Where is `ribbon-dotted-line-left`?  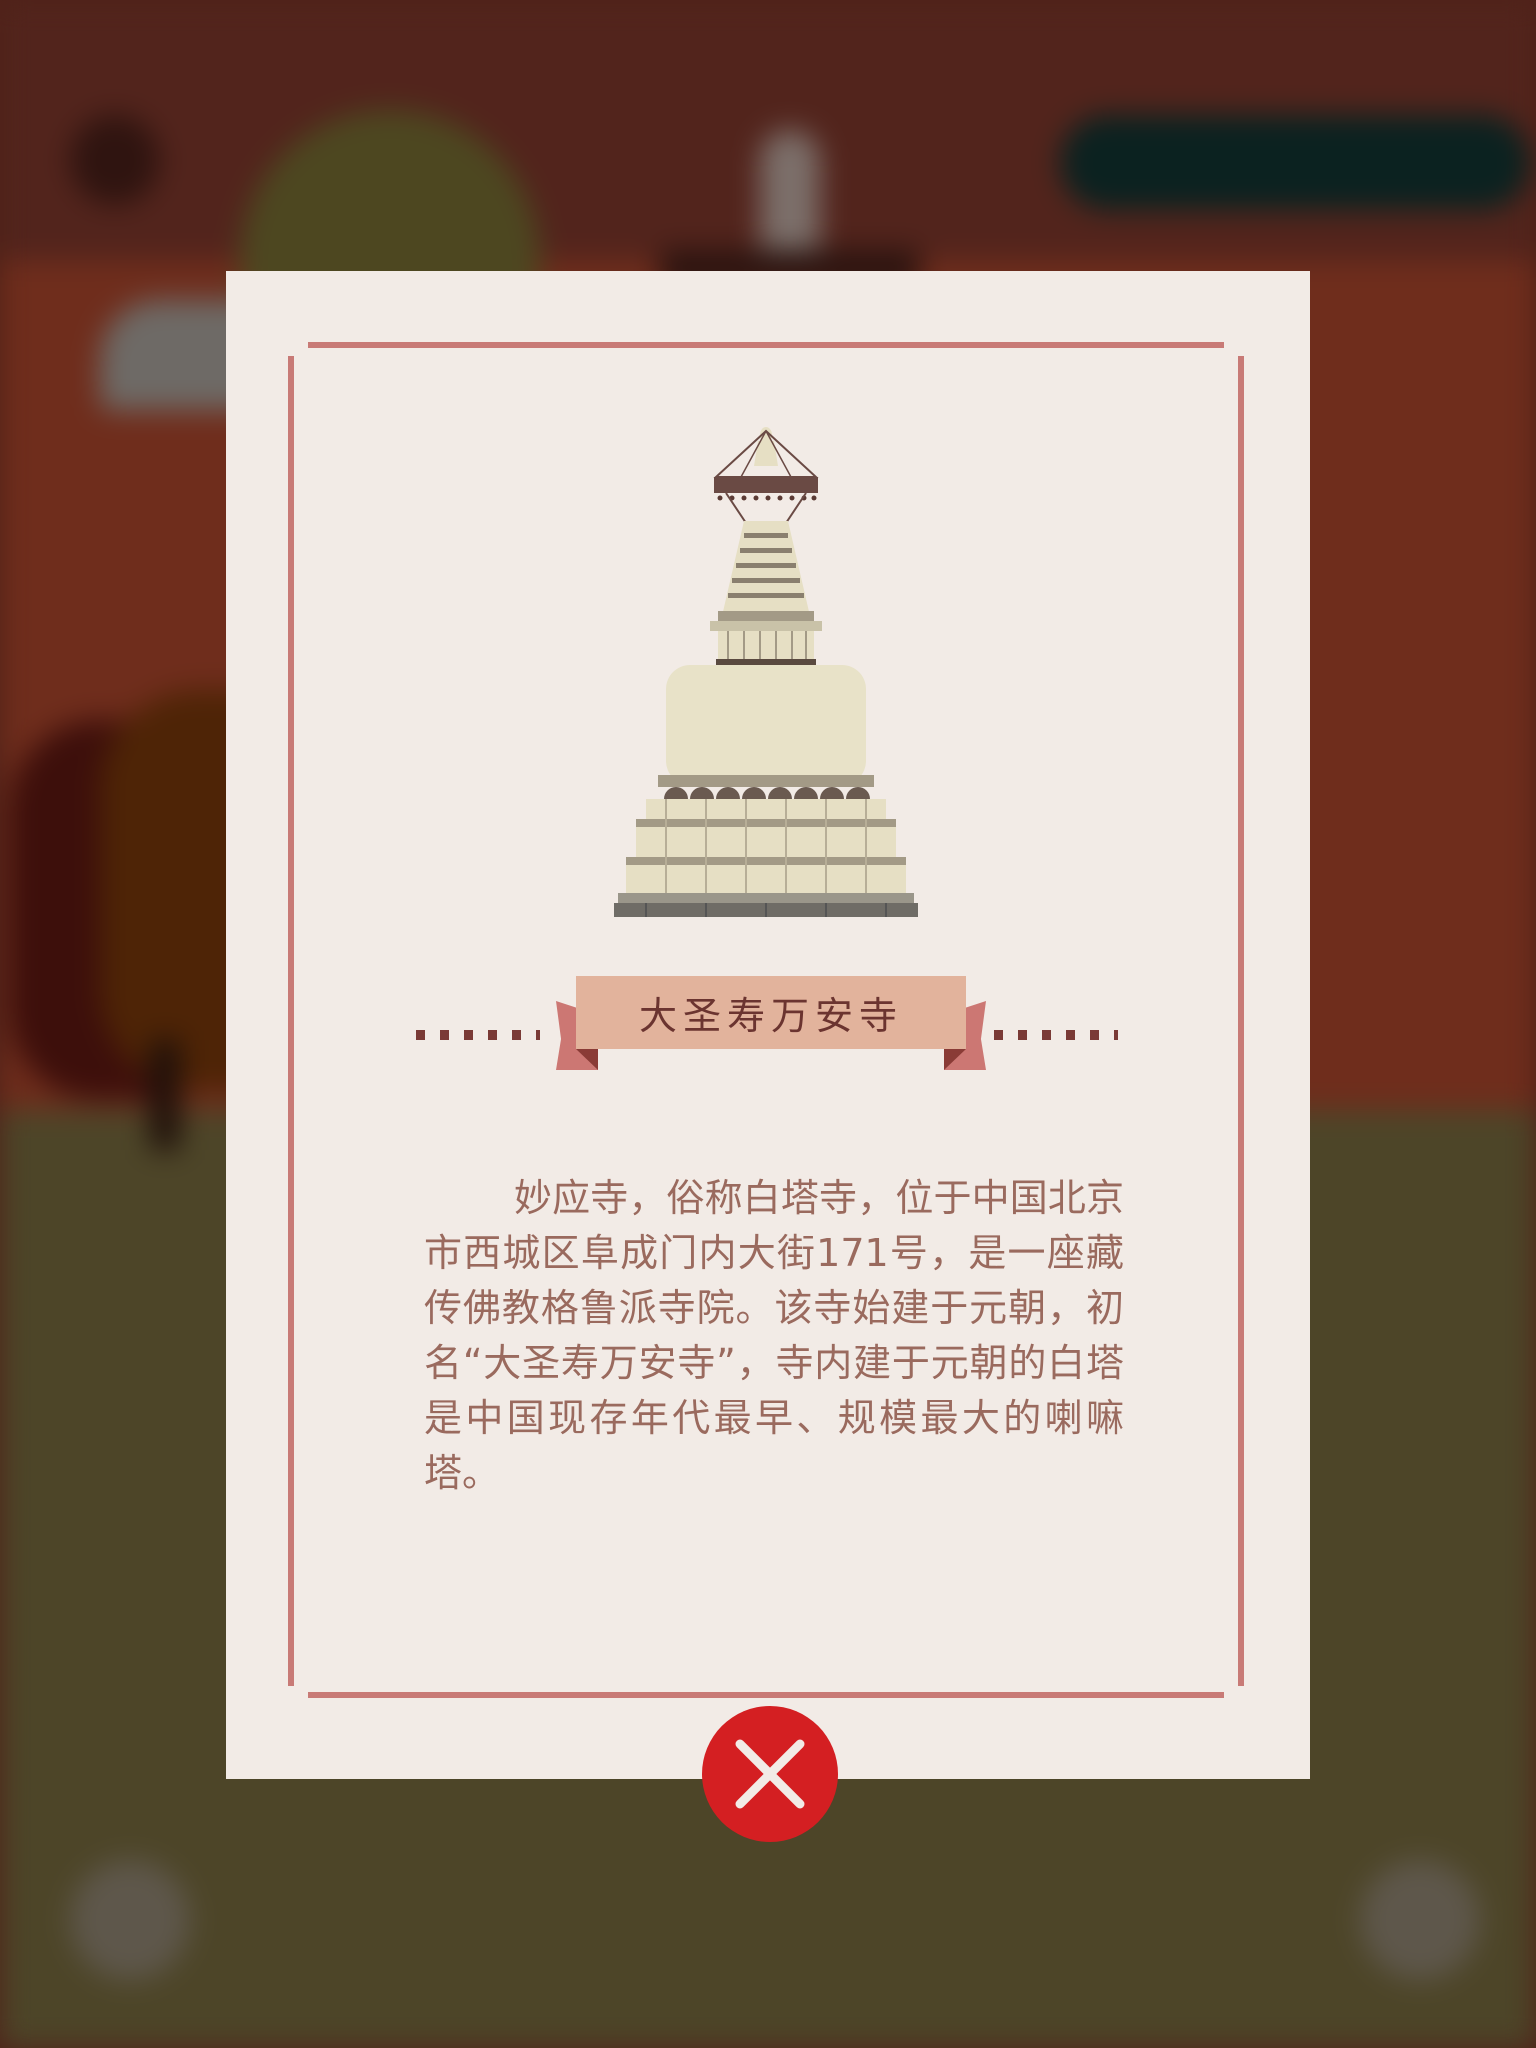 ribbon-dotted-line-left is located at coordinates (478, 1035).